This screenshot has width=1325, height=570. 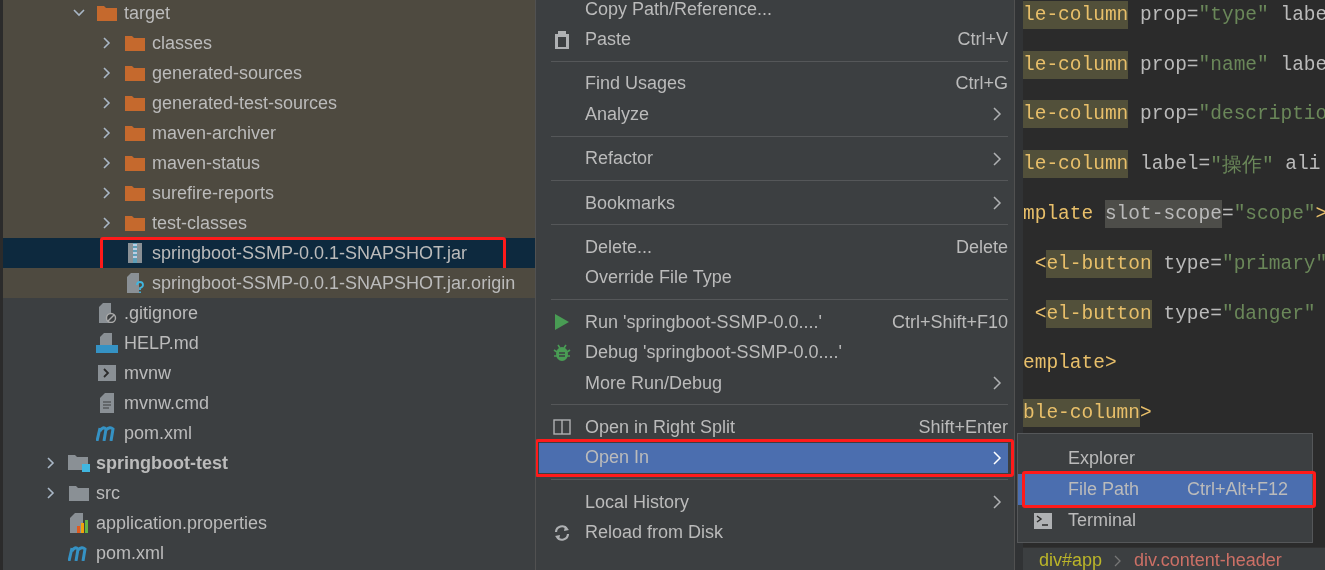 What do you see at coordinates (773, 39) in the screenshot?
I see `menu-item: Paste Ctrl+V` at bounding box center [773, 39].